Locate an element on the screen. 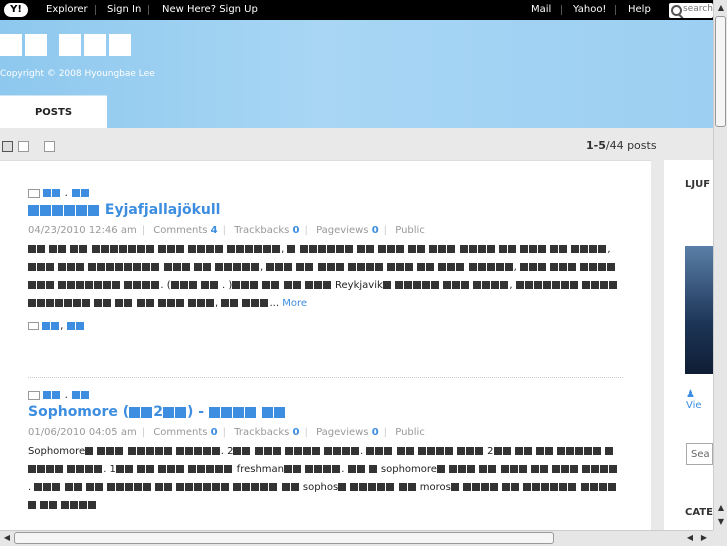  copyright-text: Copyright © 2008 Hyoungbae Lee is located at coordinates (77, 74).